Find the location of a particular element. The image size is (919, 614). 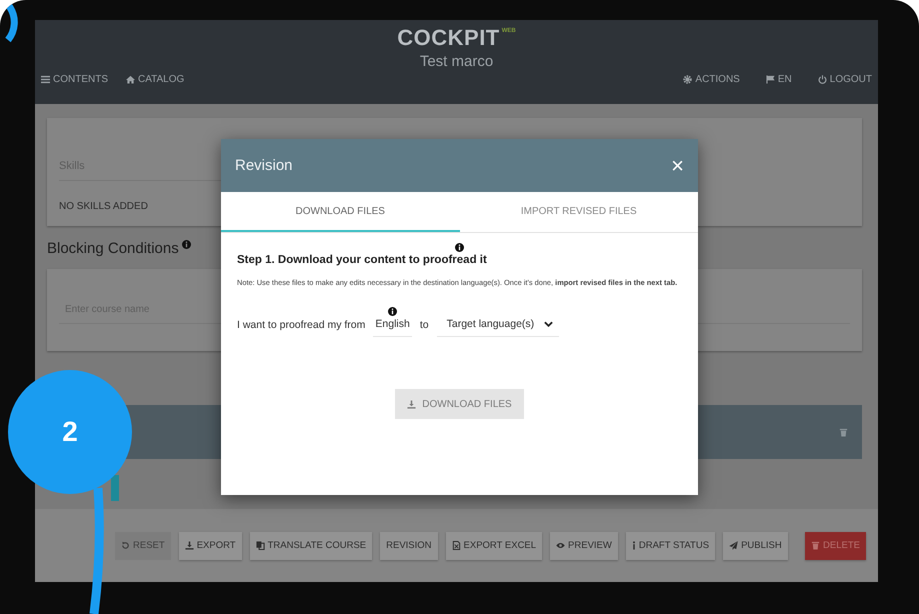

eye-icon is located at coordinates (561, 545).